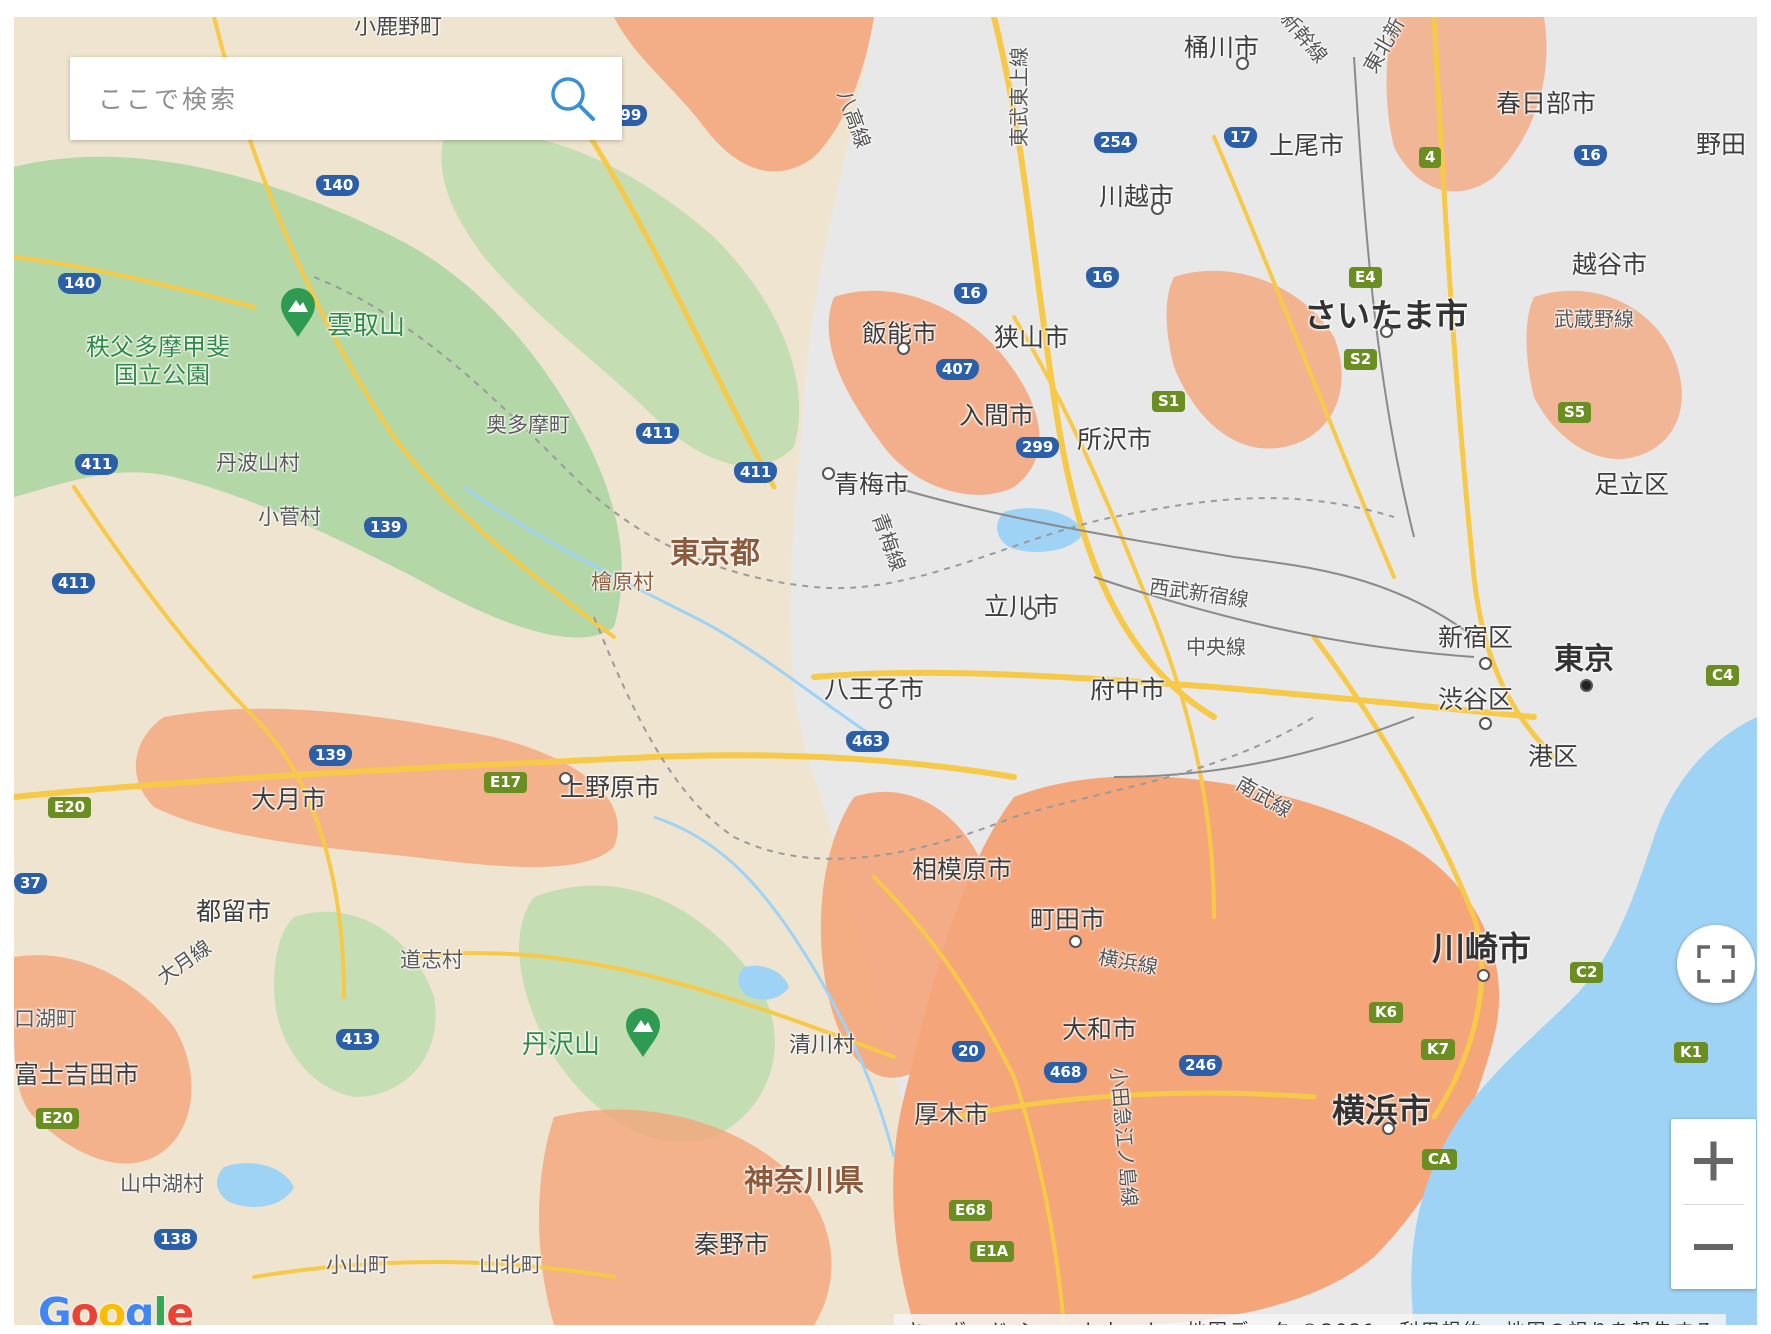 This screenshot has width=1771, height=1334. I want to click on expressway-shield: CA, so click(1439, 1159).